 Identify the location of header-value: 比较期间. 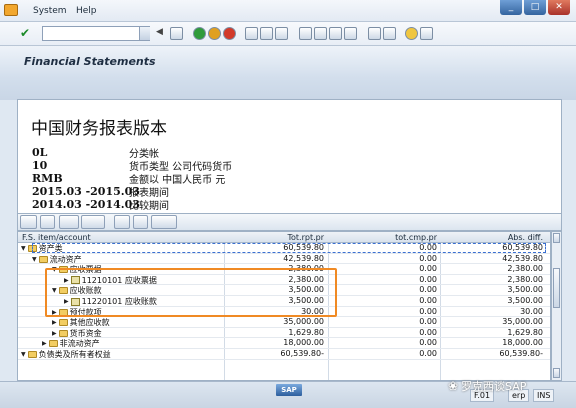
(149, 206).